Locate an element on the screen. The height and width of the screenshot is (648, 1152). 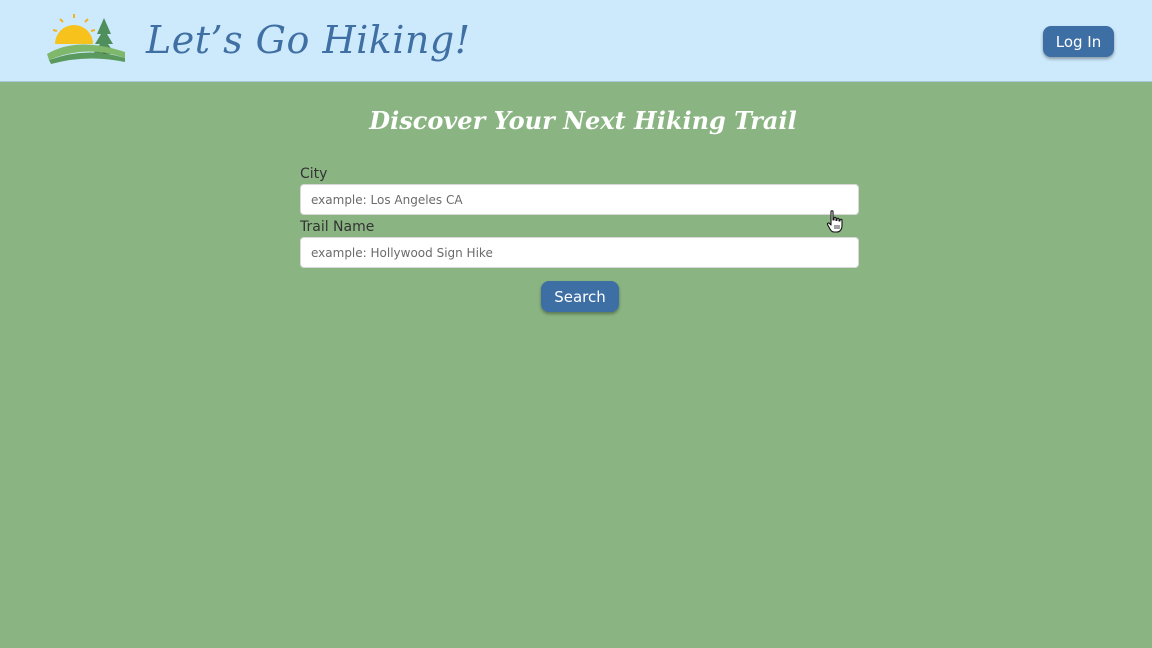
site-header: Let’s Go Hiking! Log In is located at coordinates (576, 41).